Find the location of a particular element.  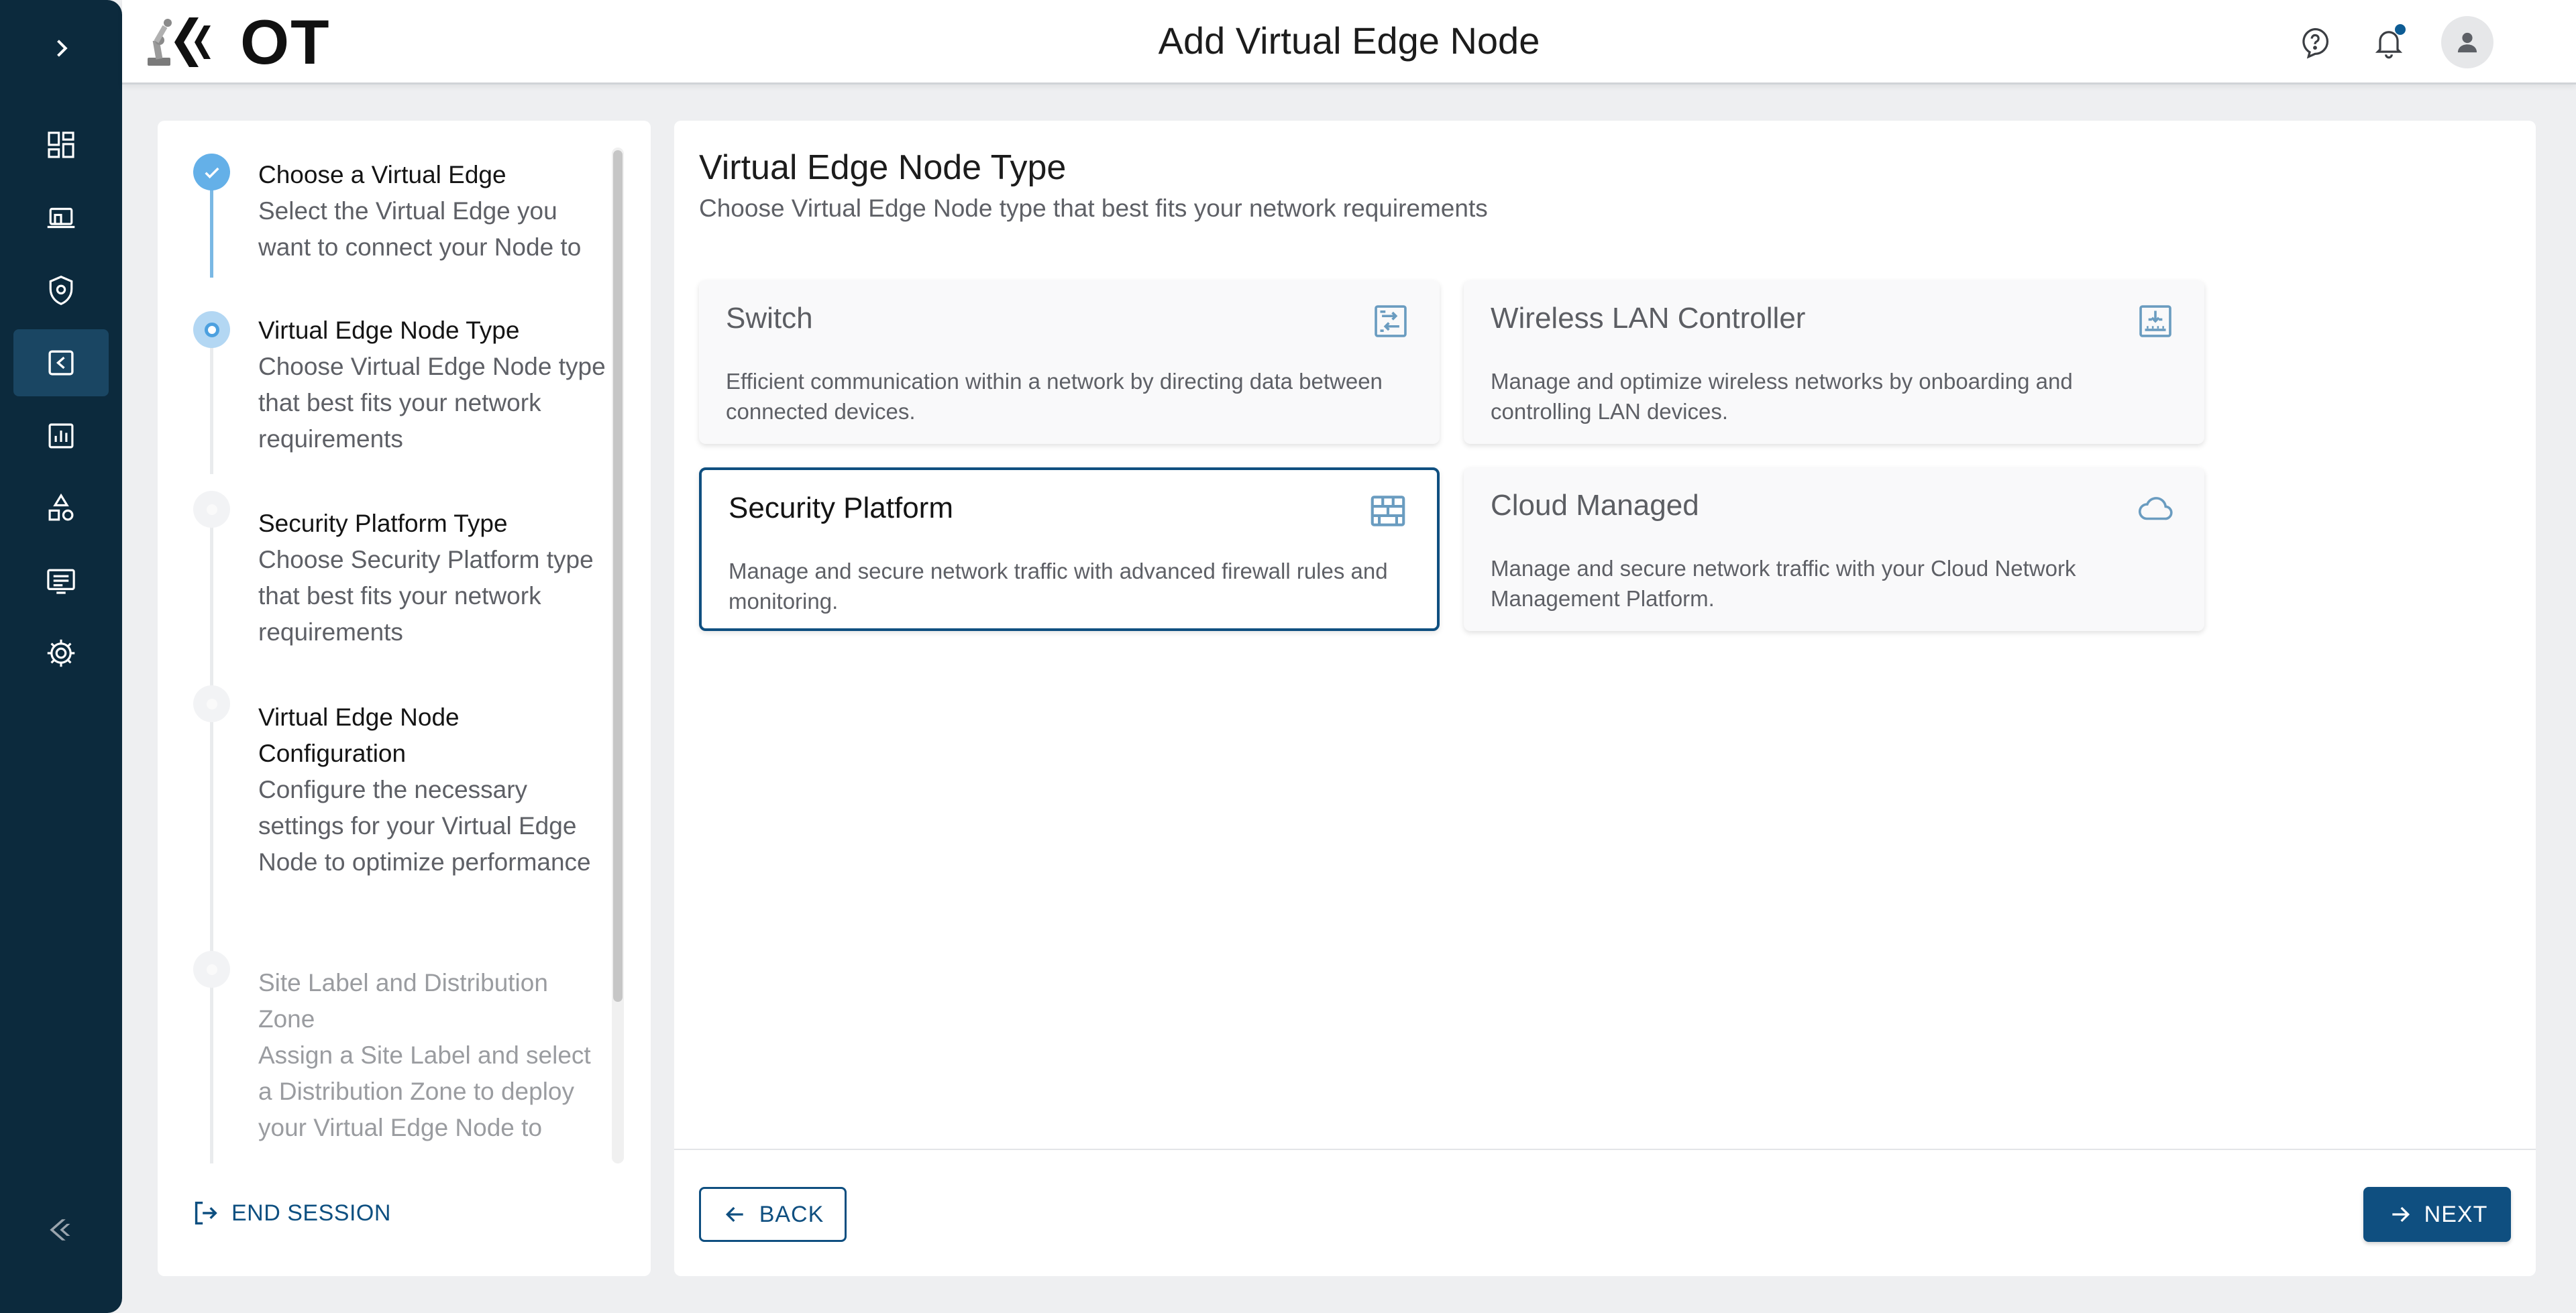

help-icon is located at coordinates (2315, 43).